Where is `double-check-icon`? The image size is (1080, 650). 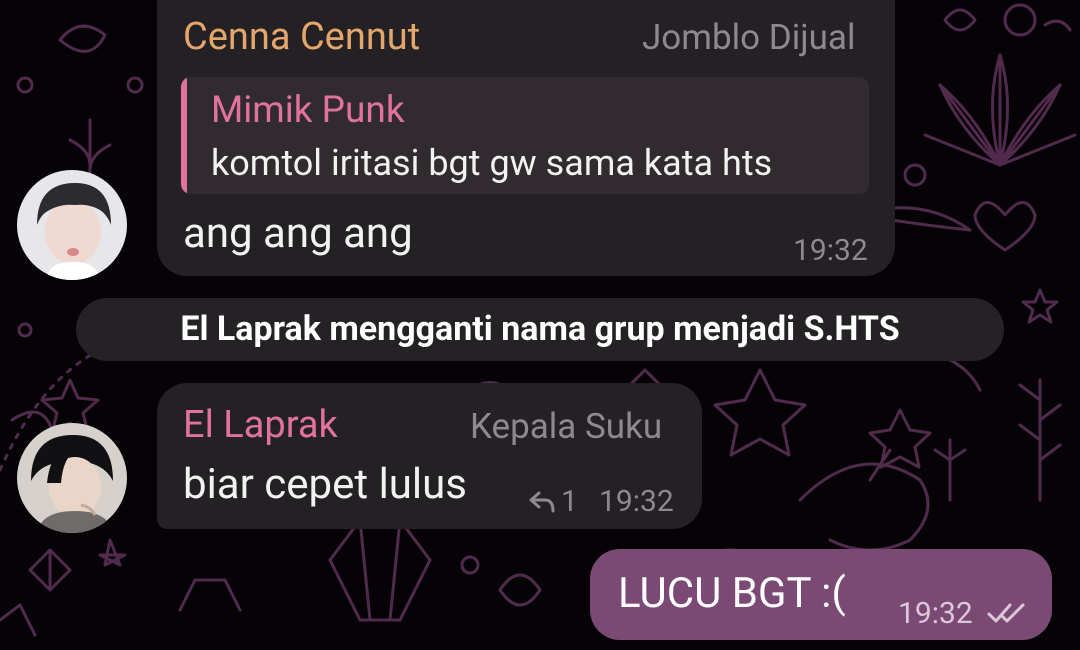
double-check-icon is located at coordinates (1006, 613).